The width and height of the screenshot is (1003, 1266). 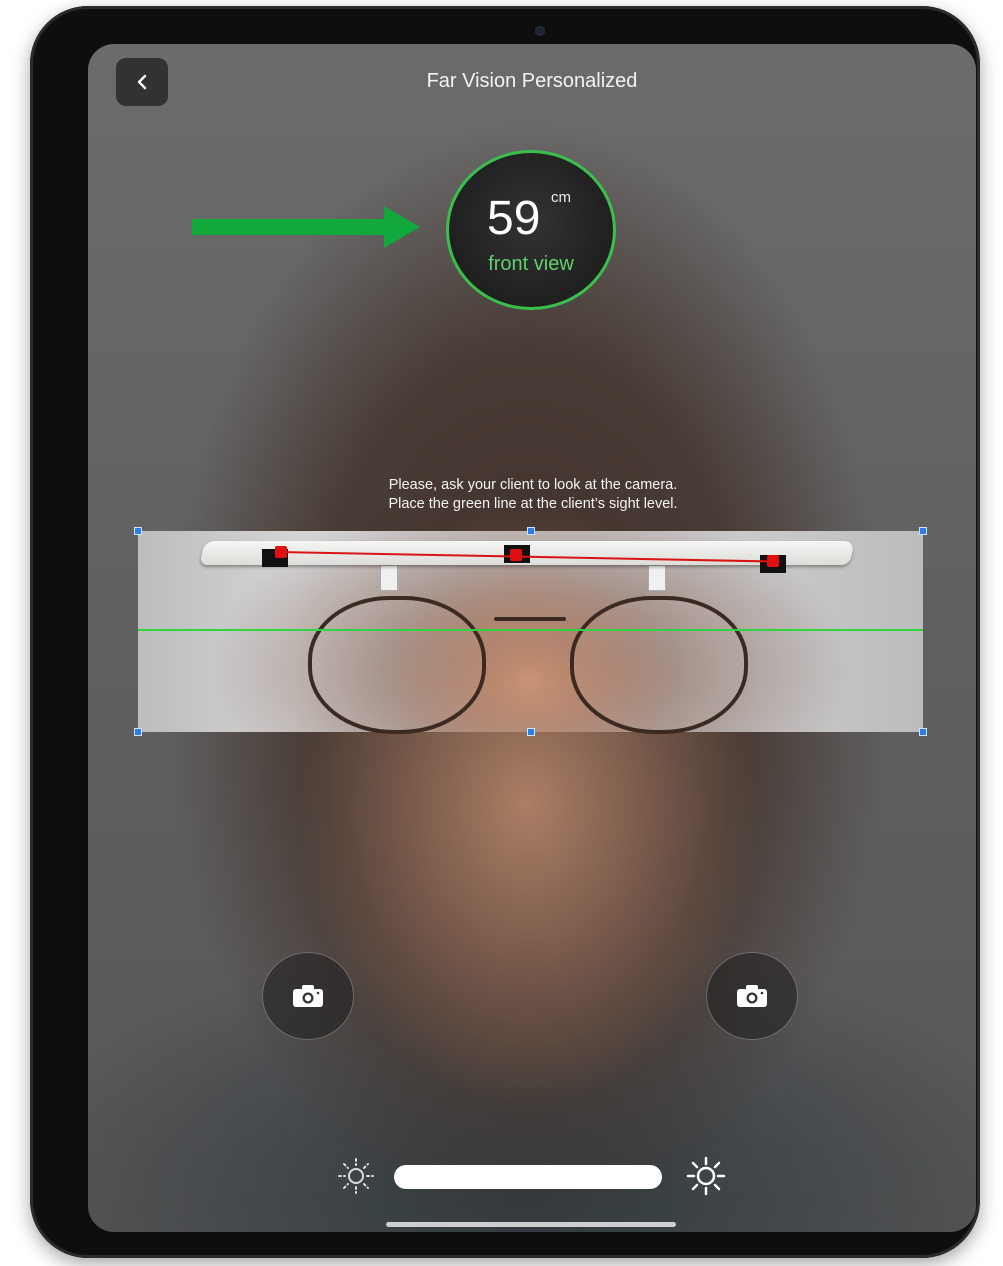 What do you see at coordinates (706, 1176) in the screenshot?
I see `sun-high-icon` at bounding box center [706, 1176].